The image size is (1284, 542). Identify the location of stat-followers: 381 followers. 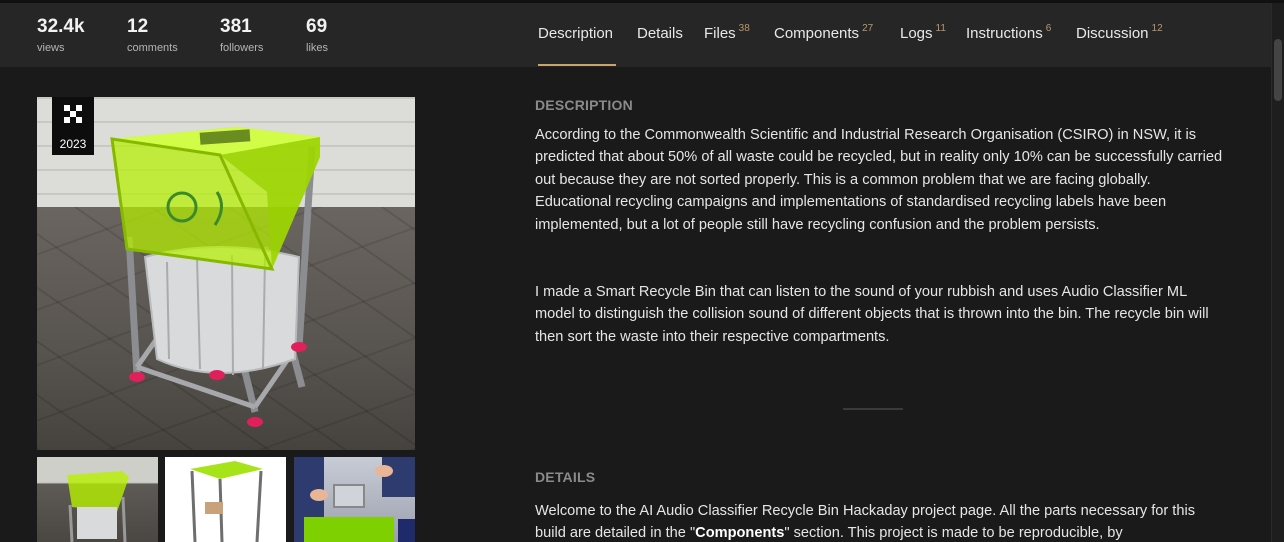
(241, 35).